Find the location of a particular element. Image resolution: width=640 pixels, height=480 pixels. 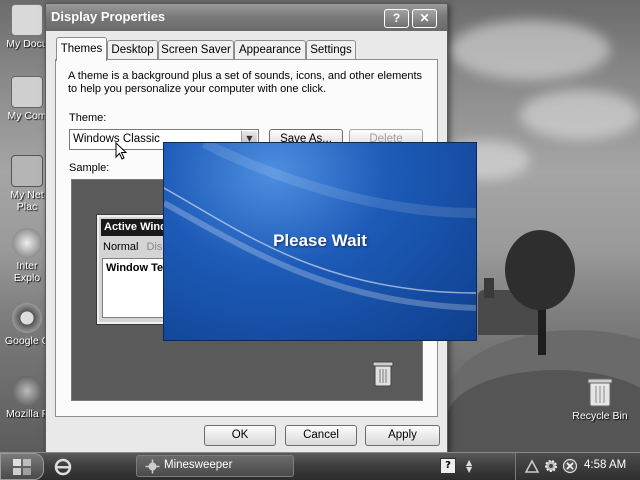

tab-desktop: Desktop is located at coordinates (132, 50).